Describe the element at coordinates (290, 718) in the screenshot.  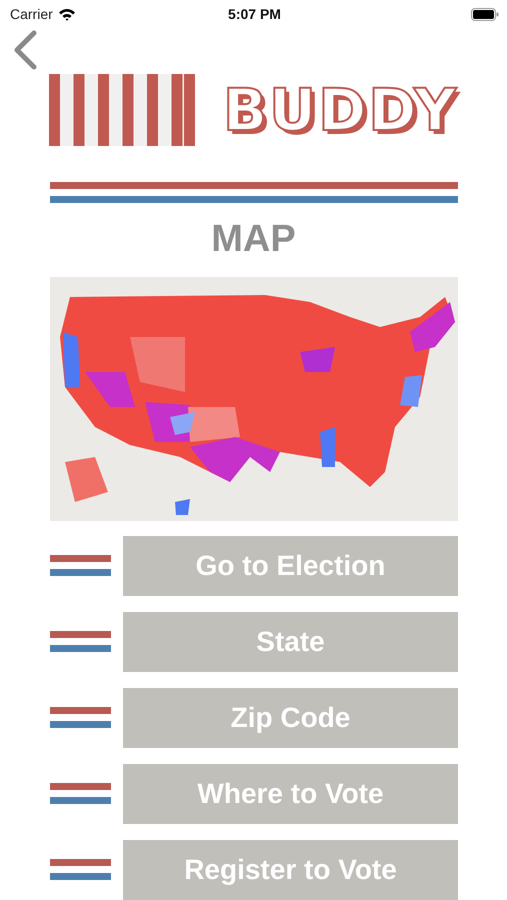
I see `menu-button: Zip Code` at that location.